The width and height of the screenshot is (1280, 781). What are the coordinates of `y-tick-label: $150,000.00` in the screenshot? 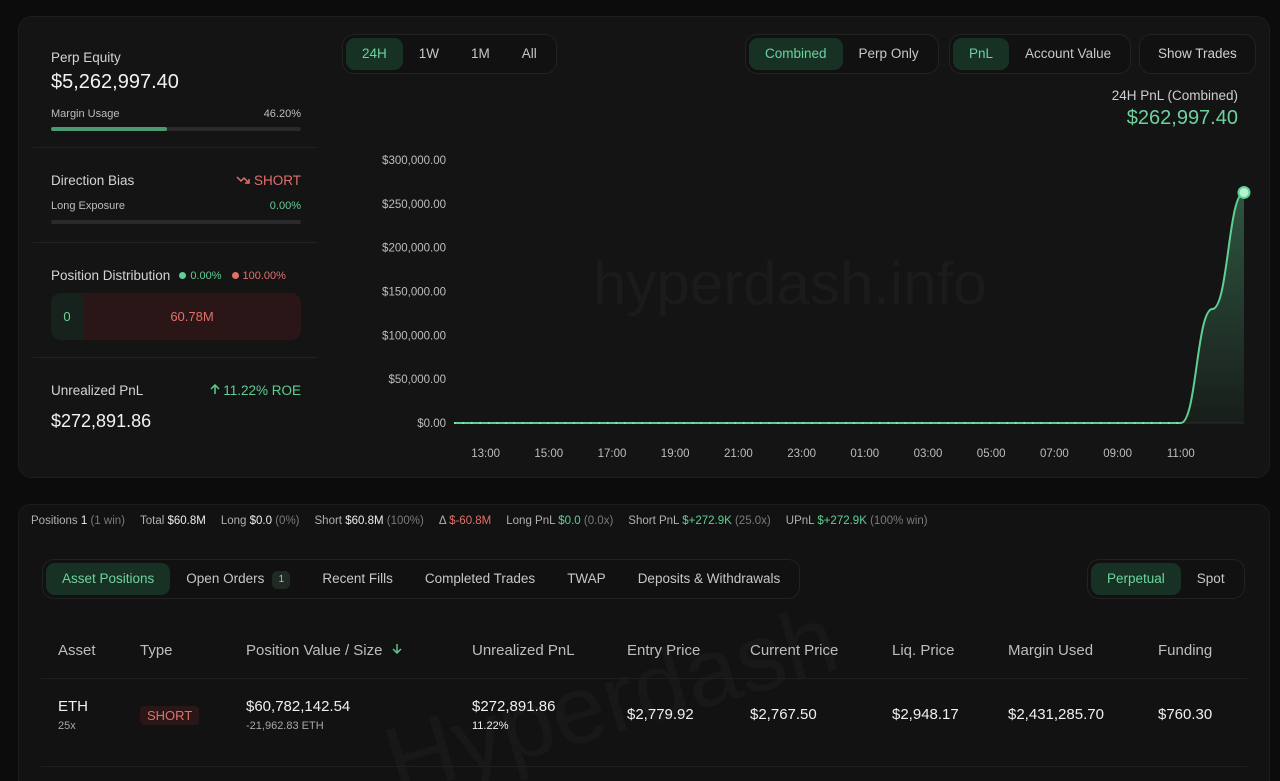 It's located at (414, 293).